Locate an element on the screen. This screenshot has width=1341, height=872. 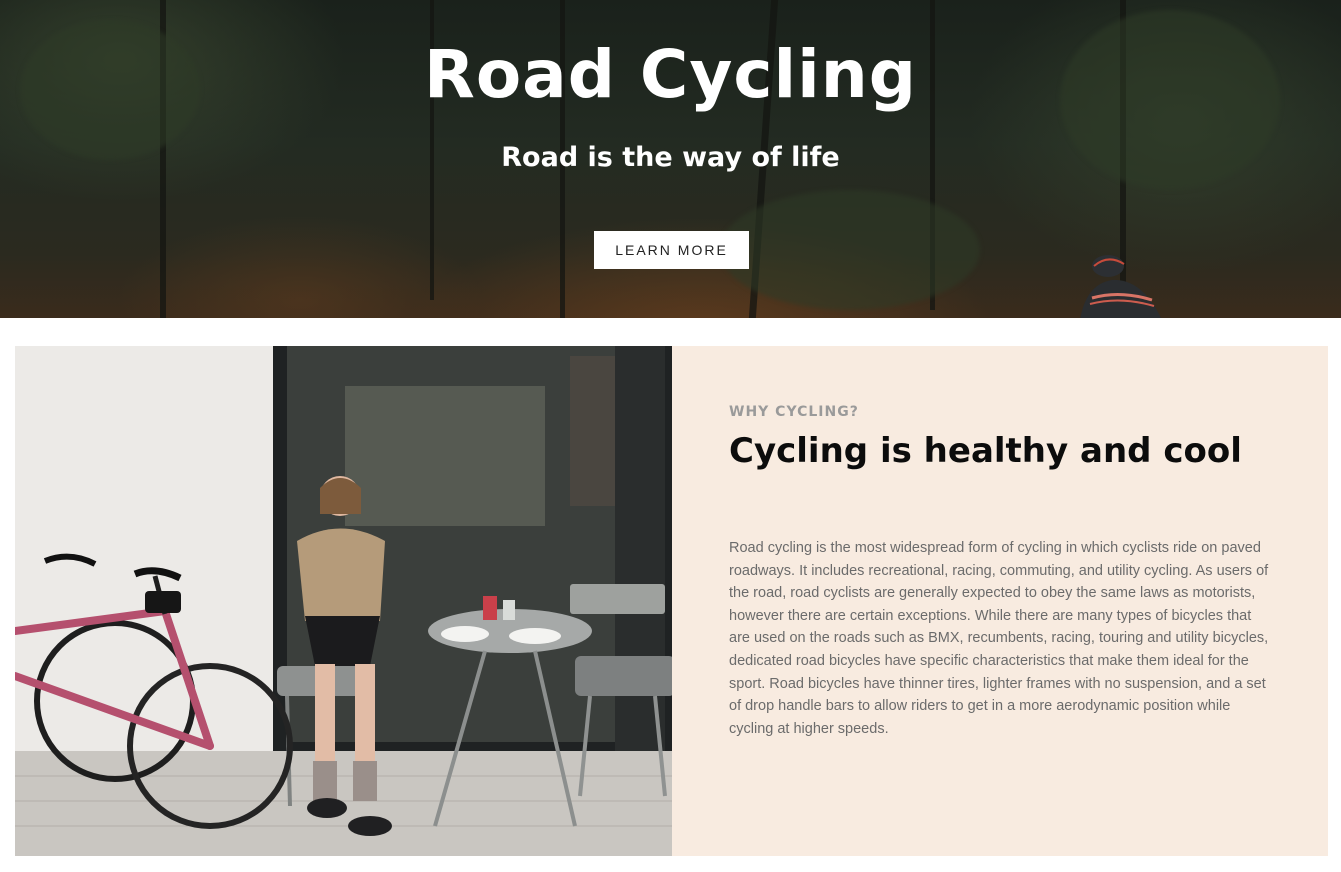
foliage is located at coordinates (850, 250).